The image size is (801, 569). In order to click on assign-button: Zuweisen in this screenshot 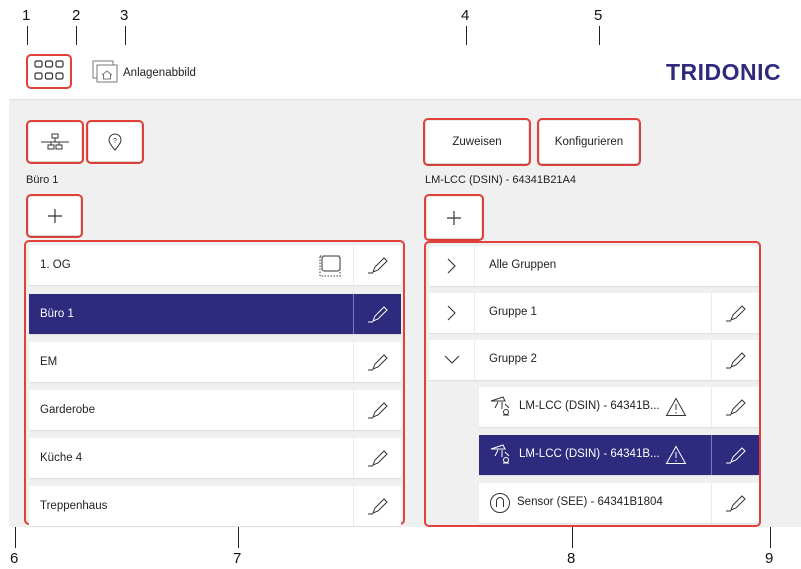, I will do `click(477, 142)`.